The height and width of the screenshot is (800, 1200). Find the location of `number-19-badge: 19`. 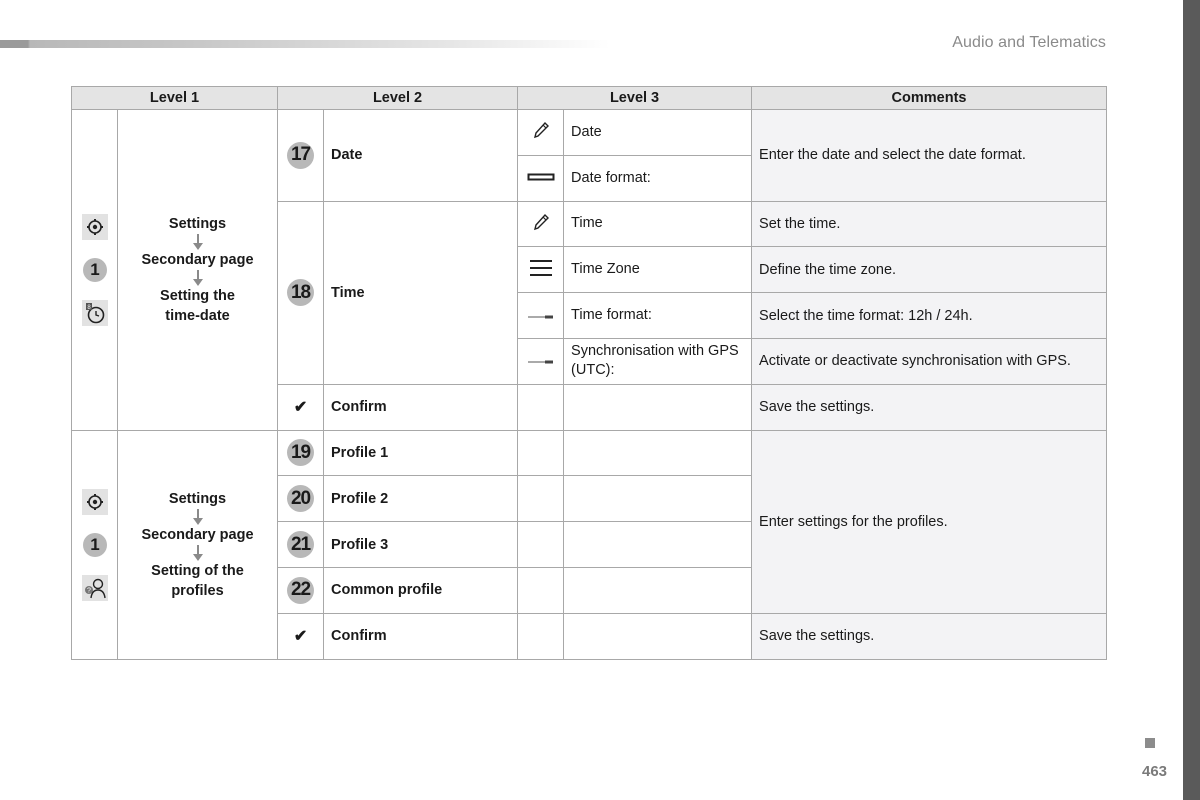

number-19-badge: 19 is located at coordinates (301, 453).